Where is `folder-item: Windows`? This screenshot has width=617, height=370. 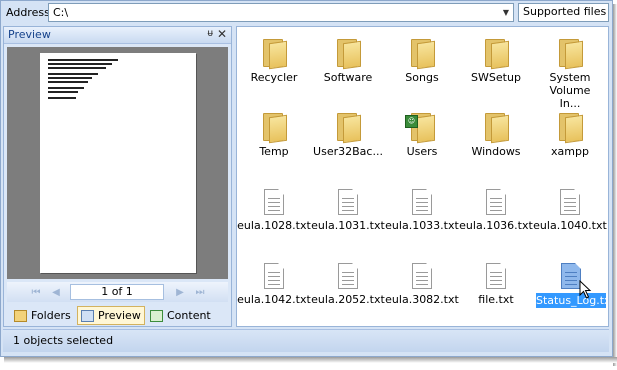 folder-item: Windows is located at coordinates (496, 134).